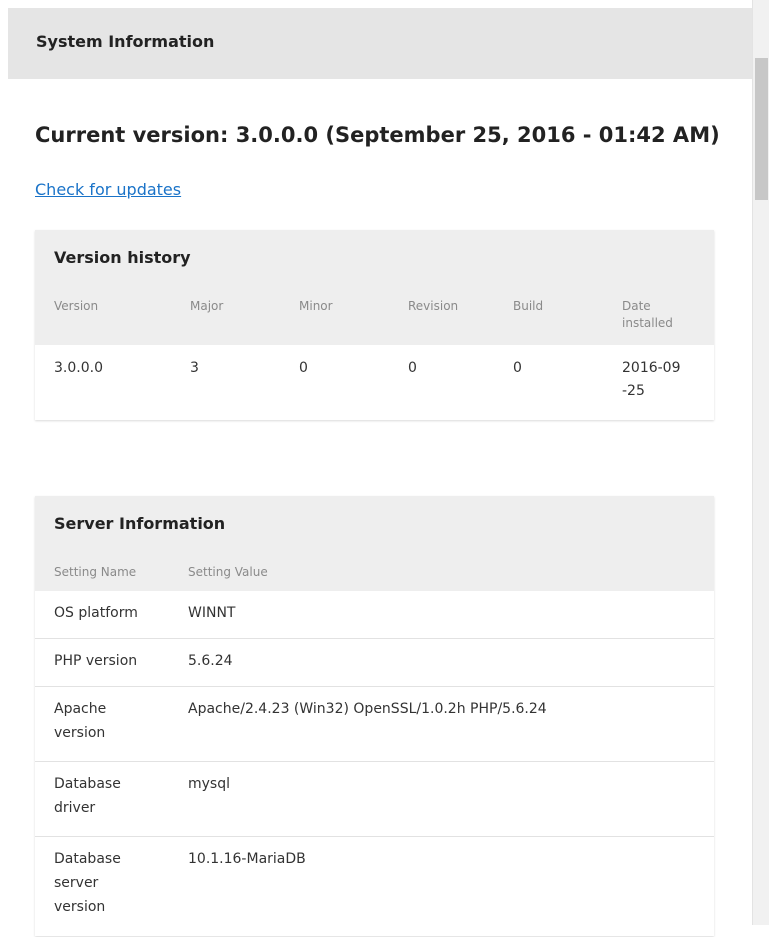 Image resolution: width=769 pixels, height=937 pixels. I want to click on setting-name: Database server version, so click(87, 883).